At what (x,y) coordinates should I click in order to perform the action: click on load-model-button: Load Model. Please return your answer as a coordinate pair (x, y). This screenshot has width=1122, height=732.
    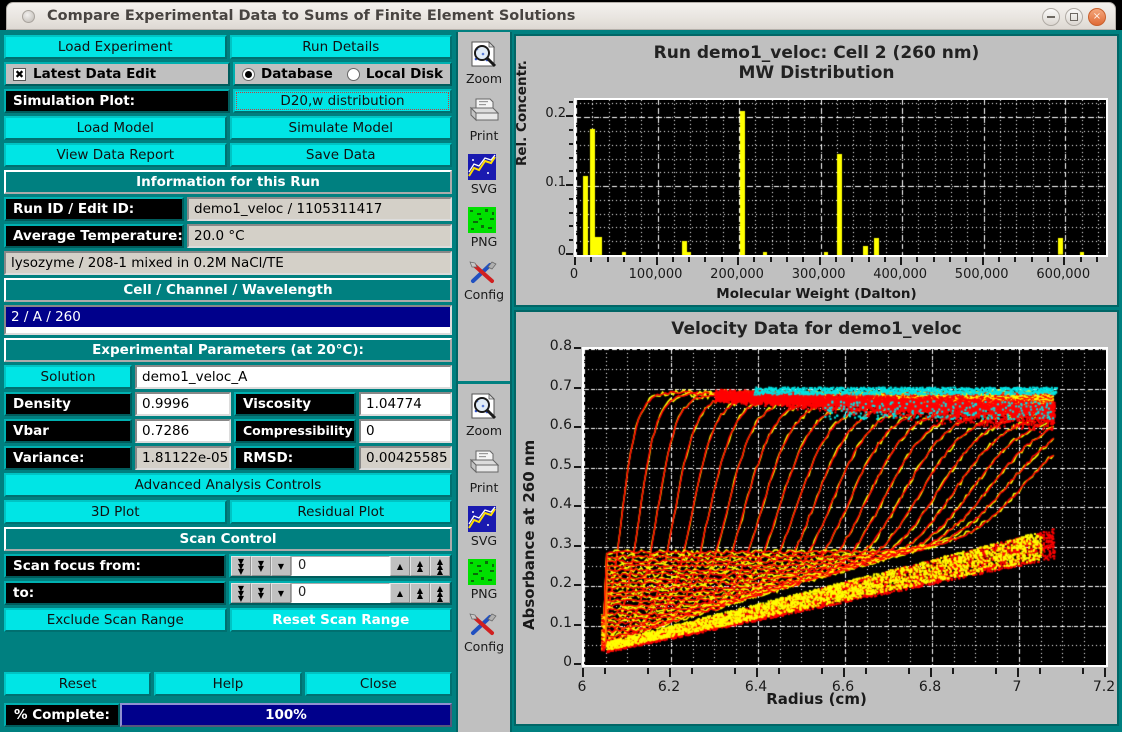
    Looking at the image, I should click on (115, 128).